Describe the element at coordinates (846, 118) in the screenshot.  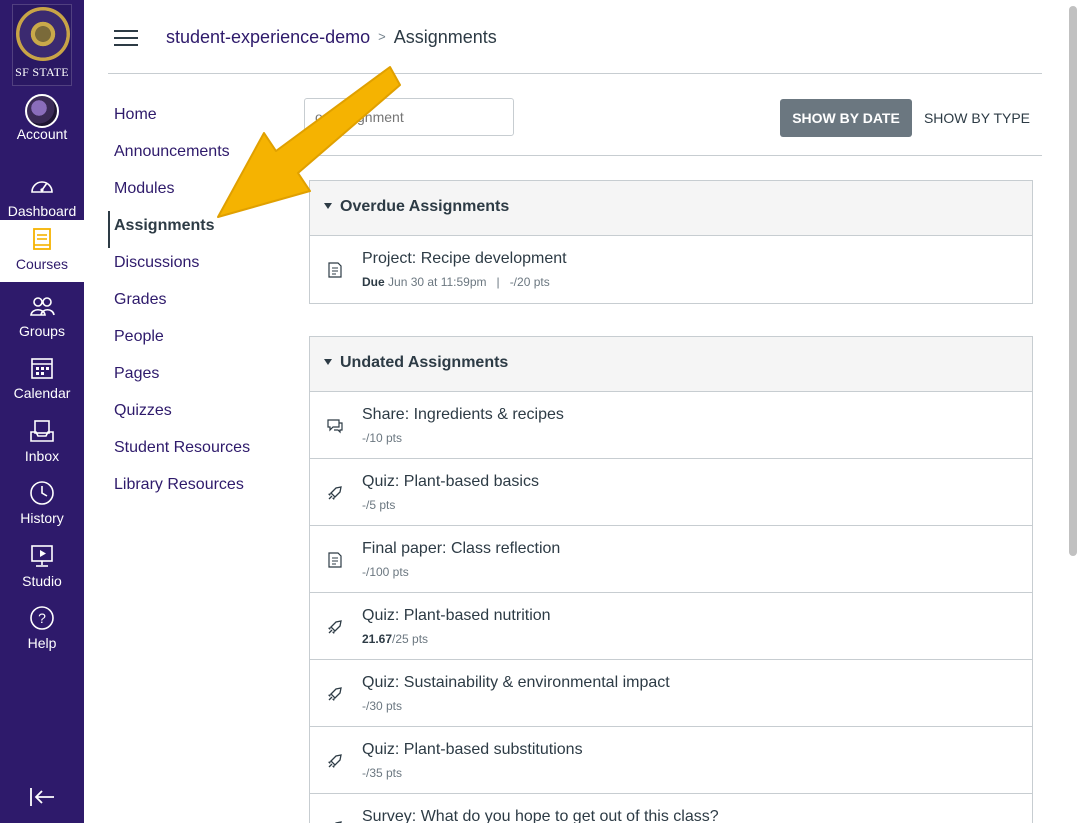
I see `show-by-date-button: SHOW BY DATE` at that location.